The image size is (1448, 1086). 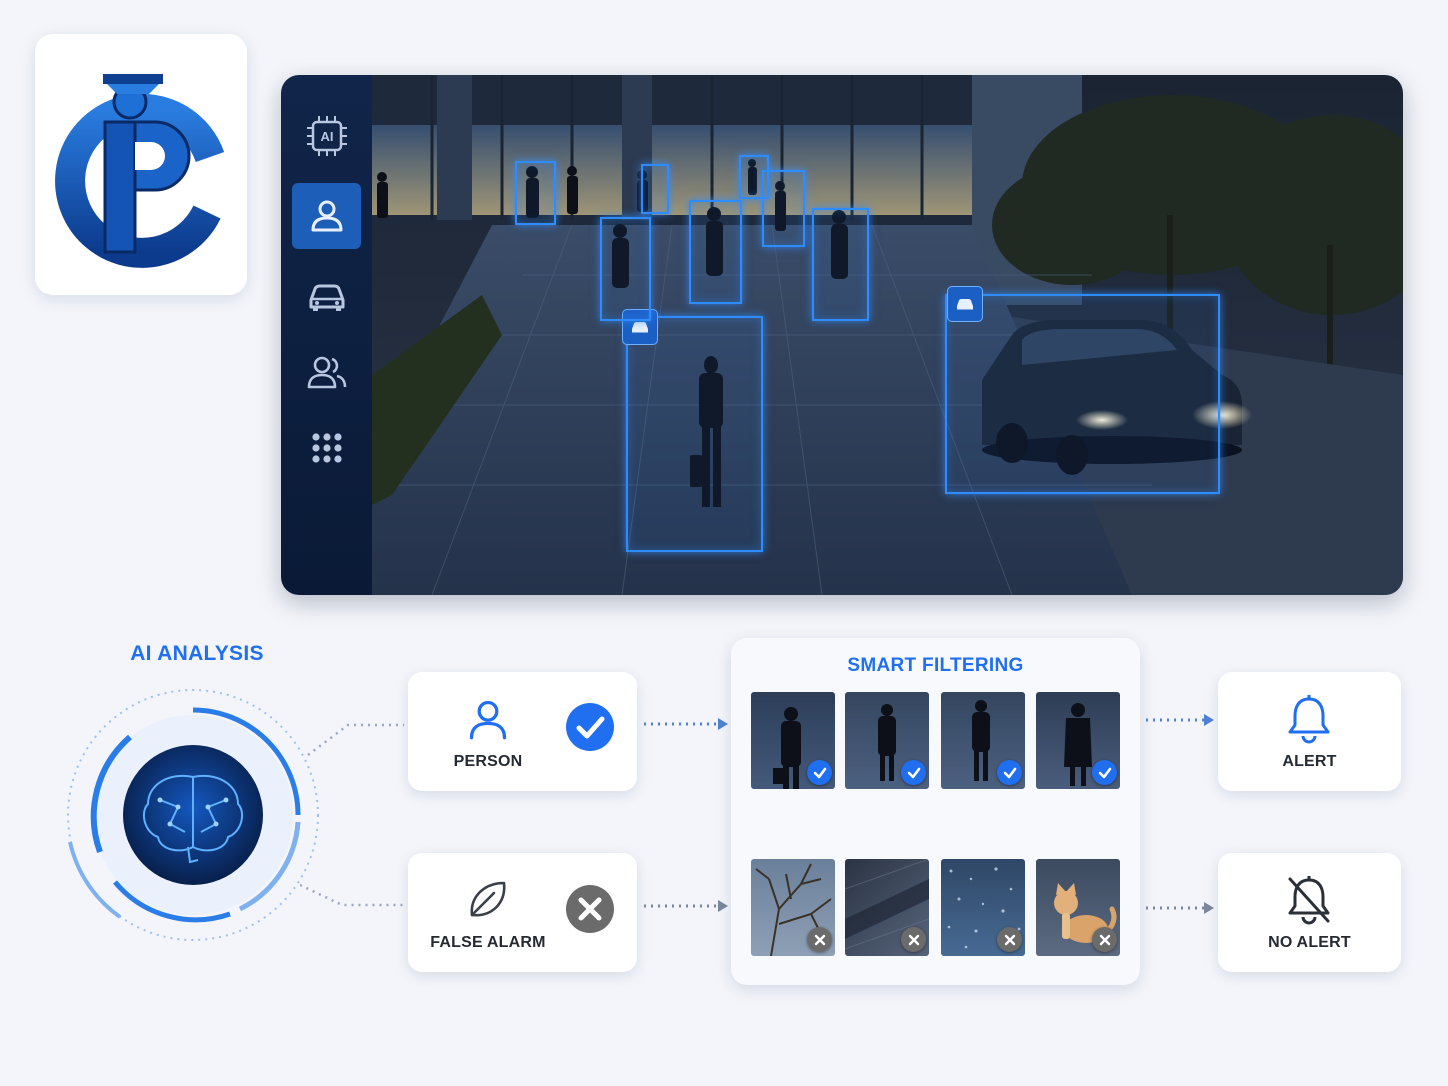 I want to click on camera-sidebar: AI, so click(x=326, y=335).